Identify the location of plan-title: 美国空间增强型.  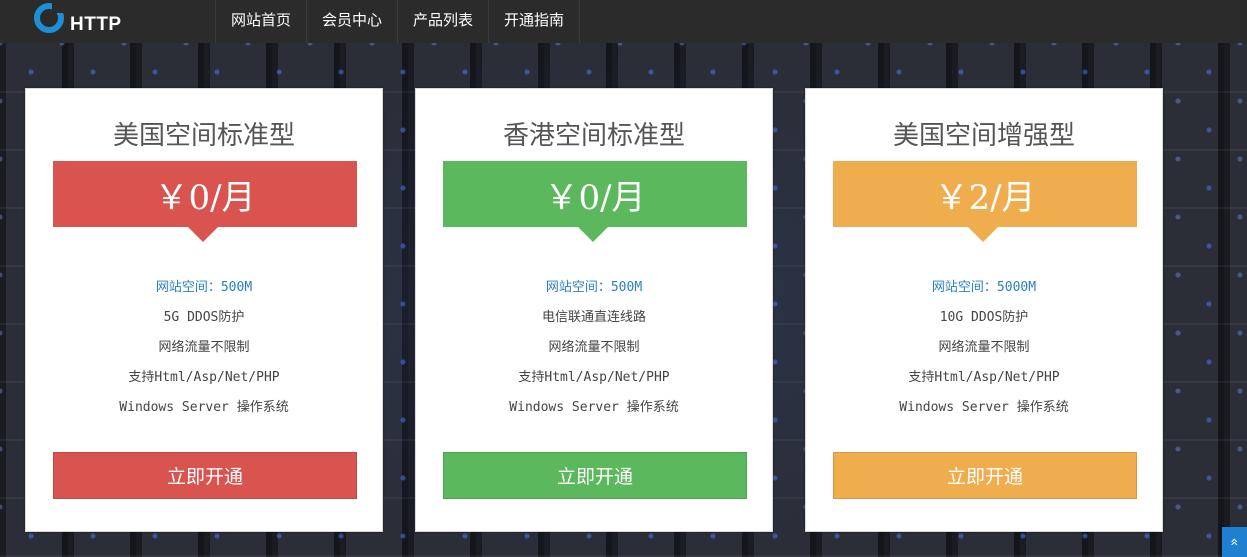
(983, 136).